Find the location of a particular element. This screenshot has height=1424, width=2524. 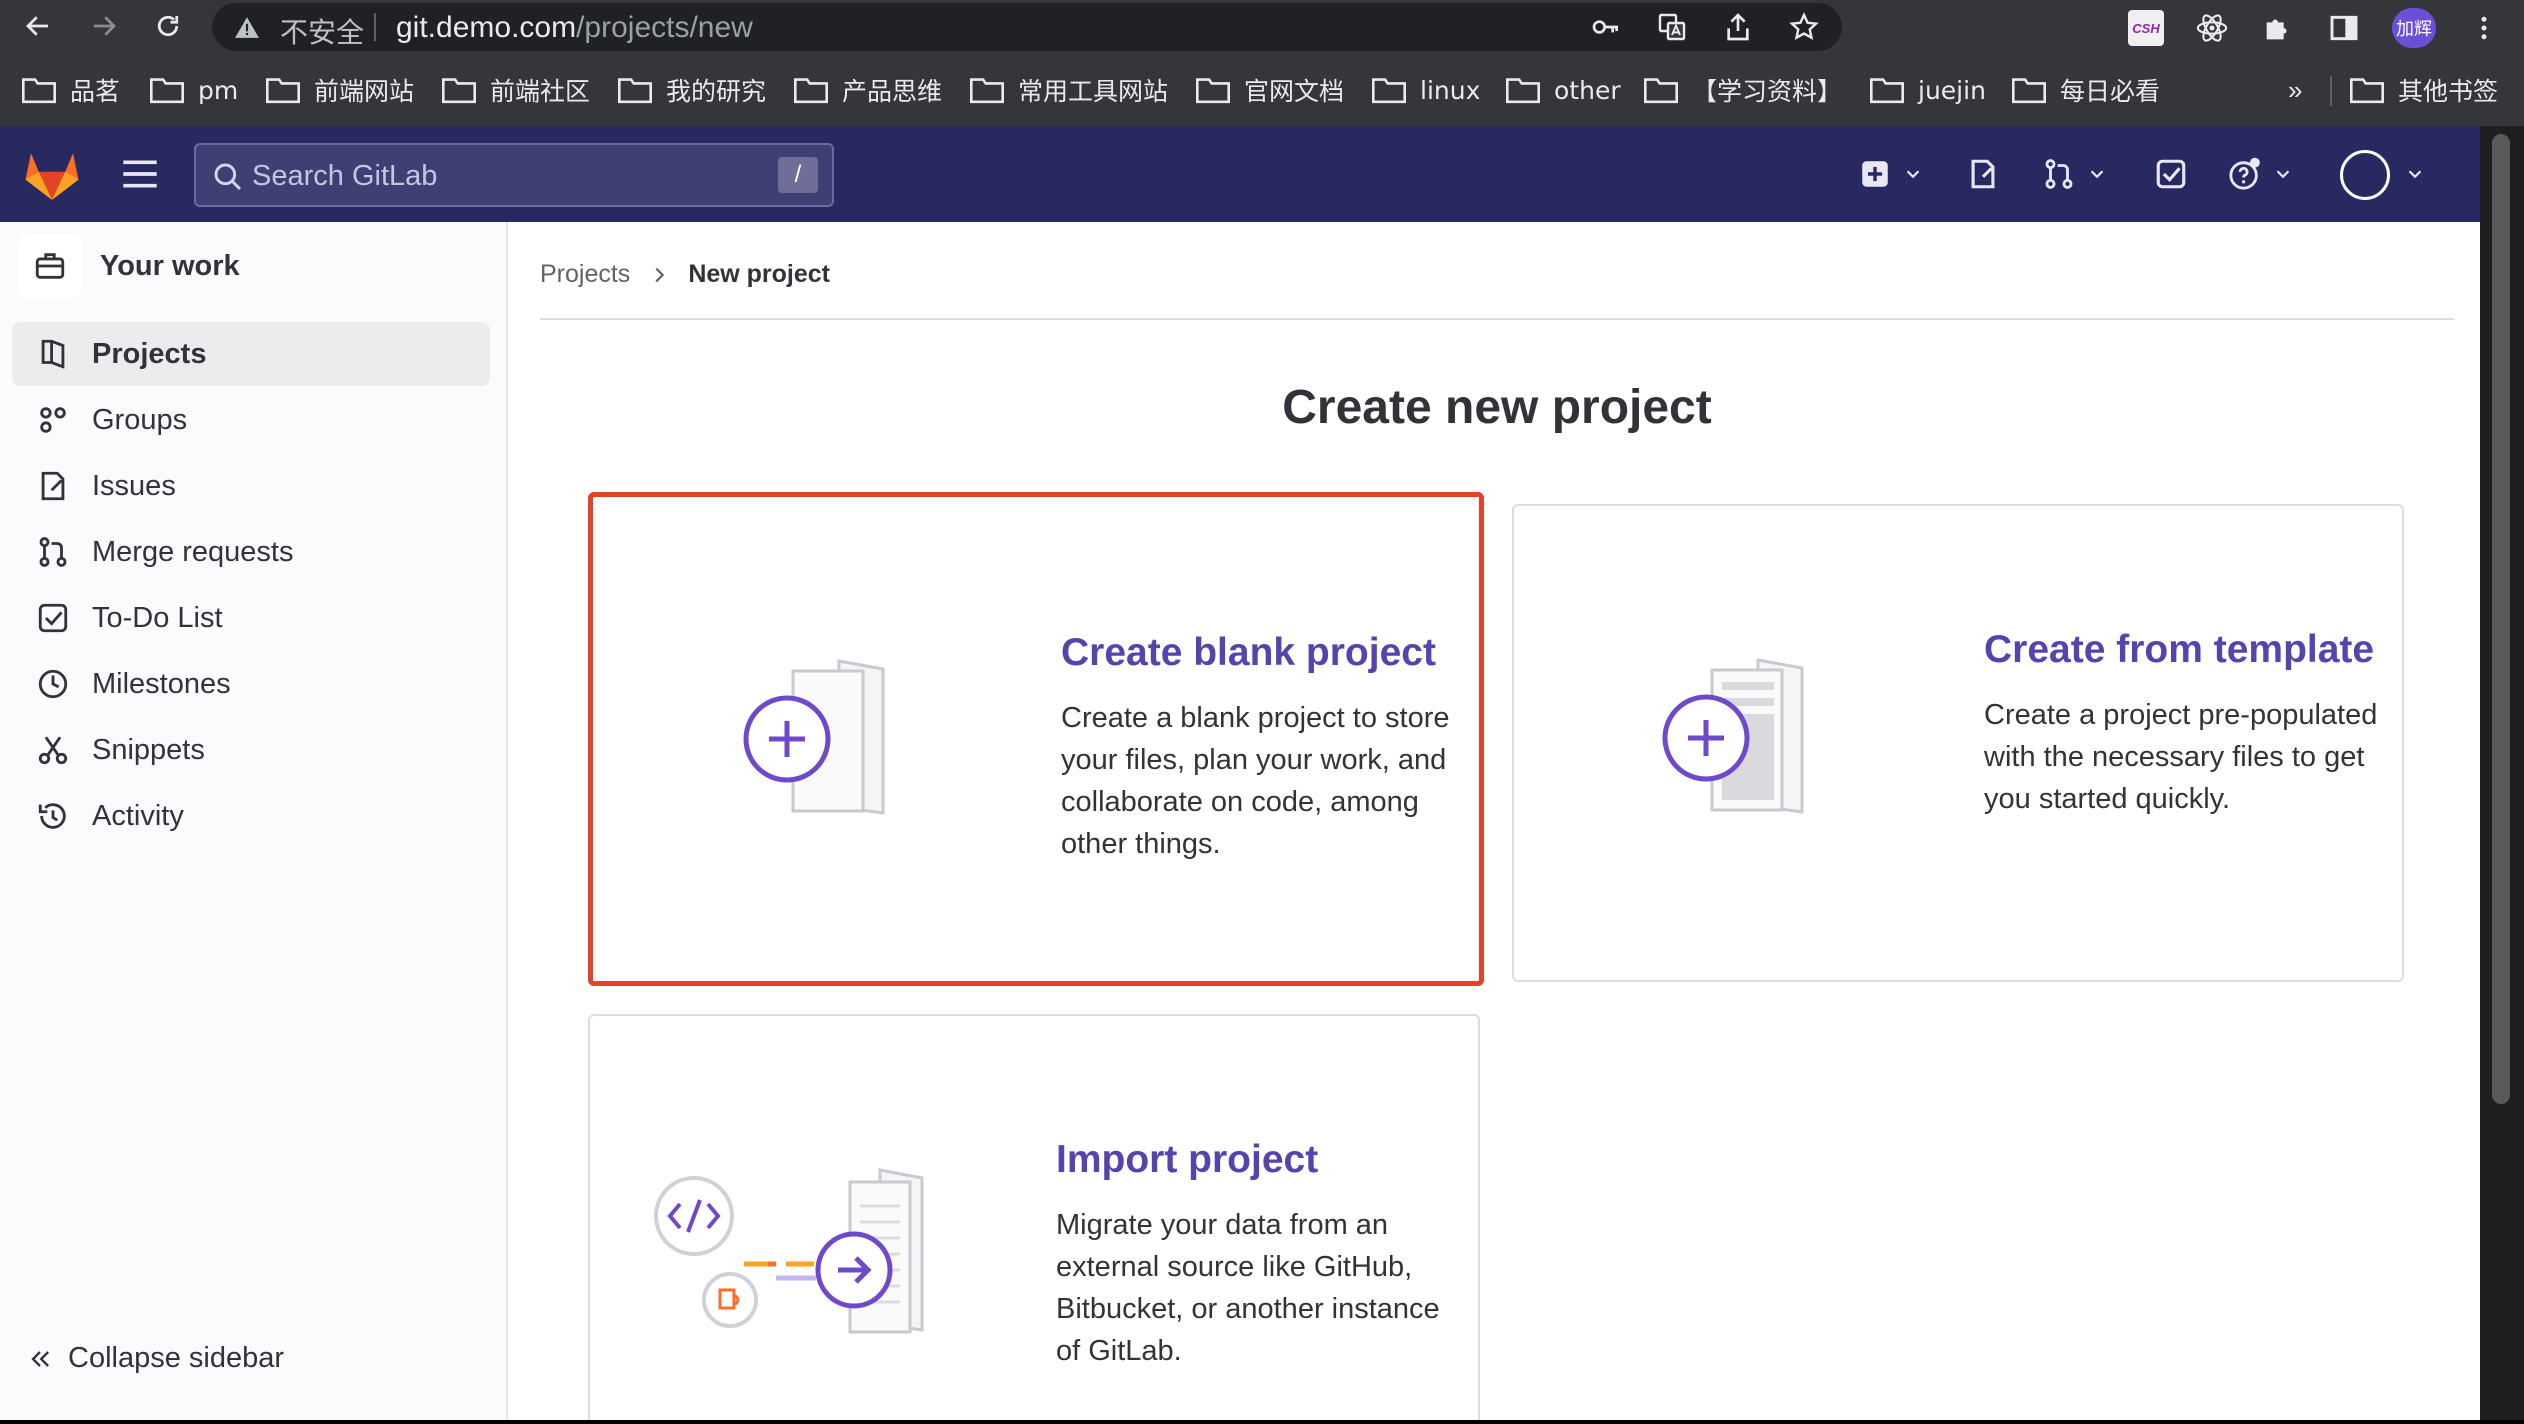

bookmarks-overflow-button: » is located at coordinates (2295, 90).